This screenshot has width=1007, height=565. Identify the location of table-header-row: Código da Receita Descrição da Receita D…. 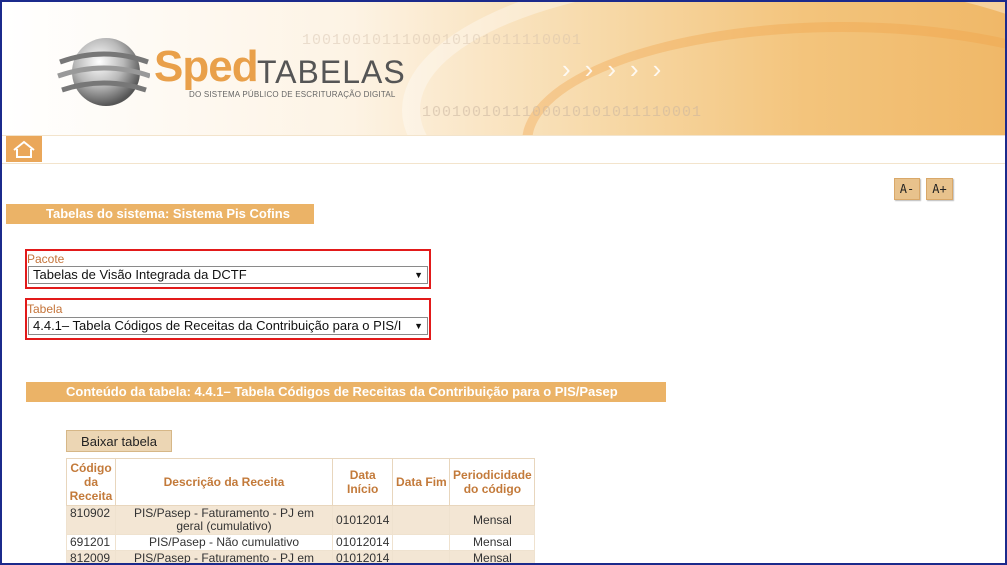
(301, 482).